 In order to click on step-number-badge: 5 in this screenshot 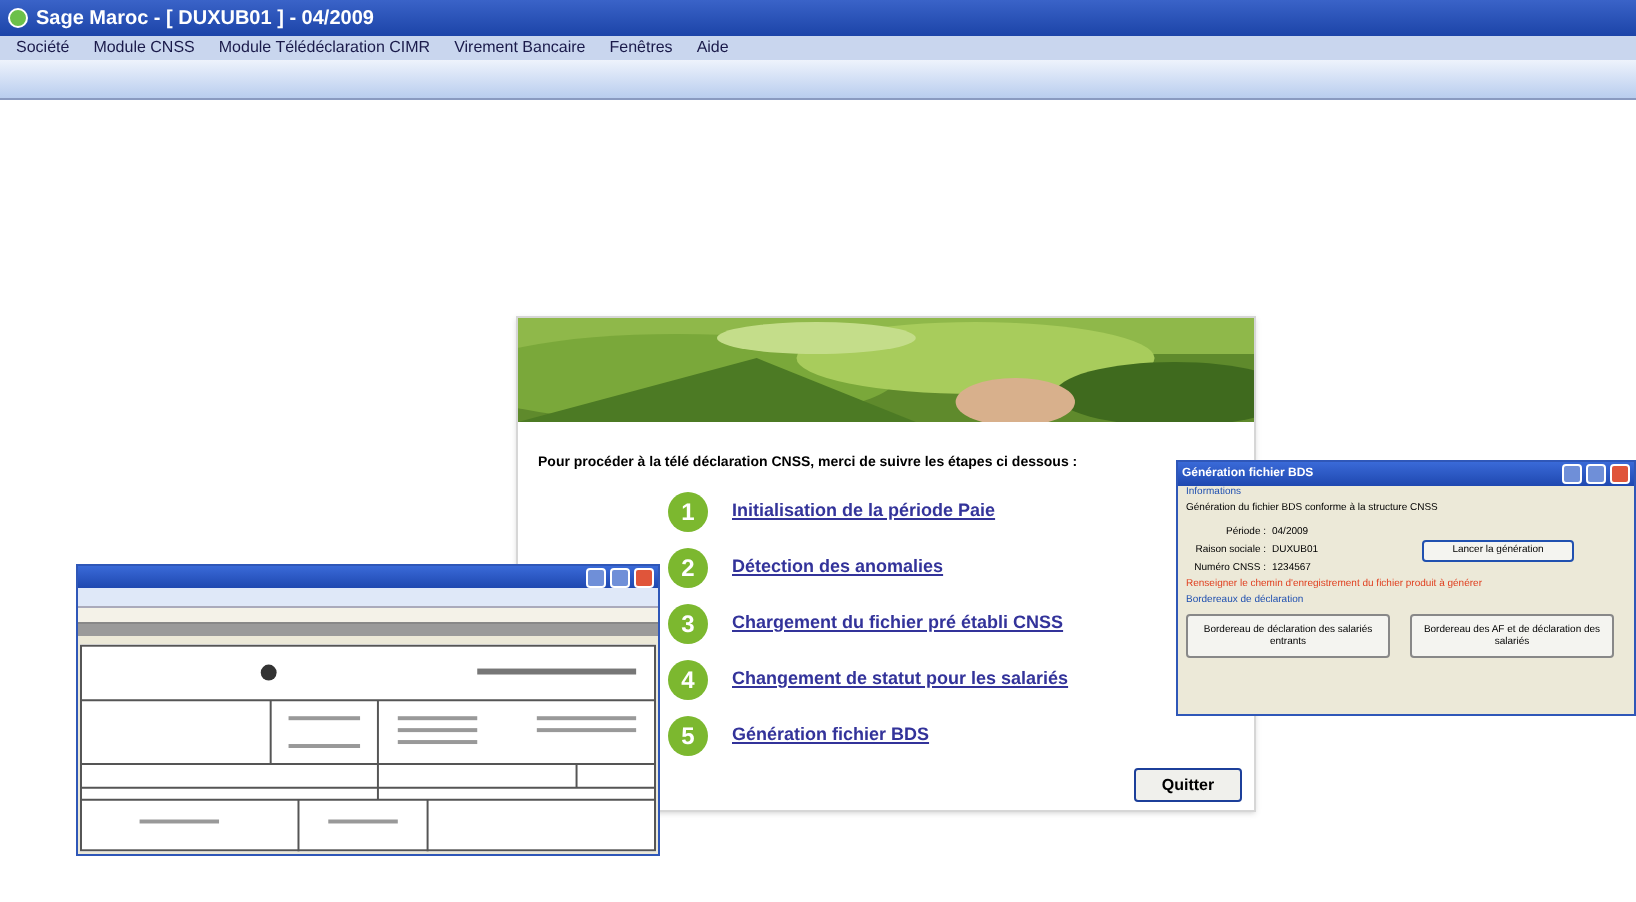, I will do `click(688, 735)`.